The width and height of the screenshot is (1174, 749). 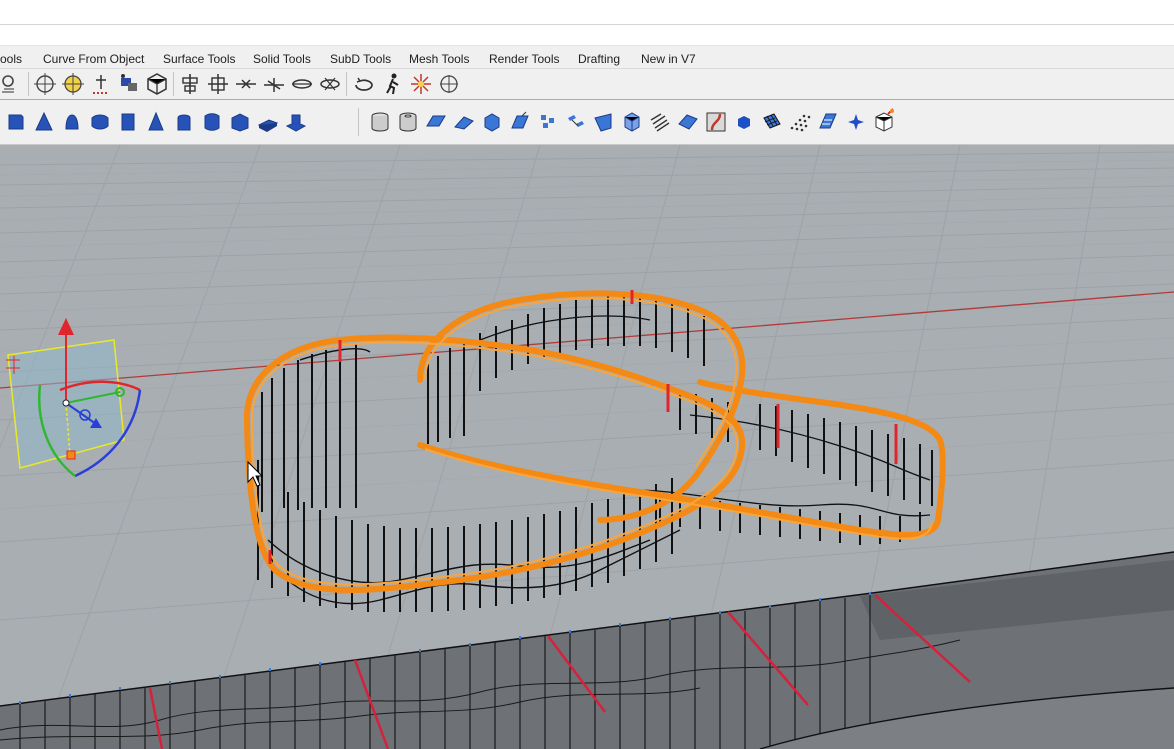 I want to click on subd-loft-icon, so click(x=520, y=122).